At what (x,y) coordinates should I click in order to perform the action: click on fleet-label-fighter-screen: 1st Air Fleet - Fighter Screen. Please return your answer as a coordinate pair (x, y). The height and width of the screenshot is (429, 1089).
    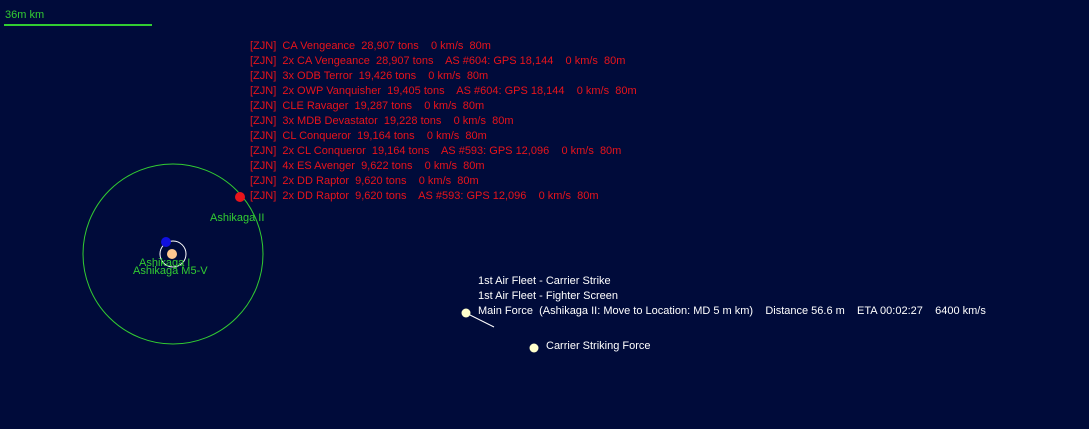
    Looking at the image, I should click on (548, 296).